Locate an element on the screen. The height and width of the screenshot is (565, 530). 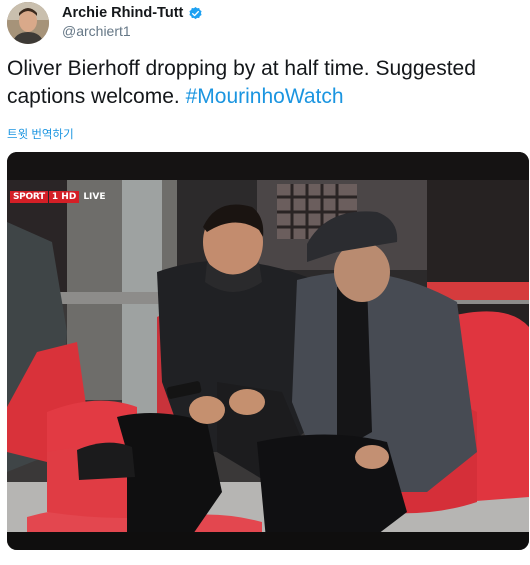
verified-badge-icon is located at coordinates (195, 13).